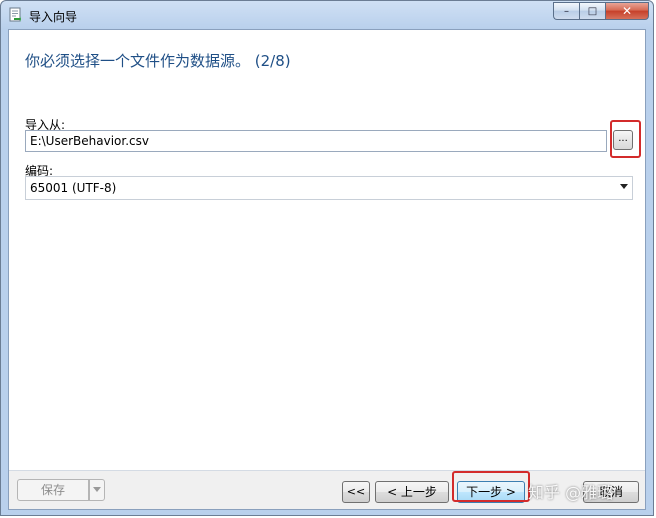 This screenshot has height=518, width=656. I want to click on encoding-selected-value: 65001 (UTF-8), so click(73, 188).